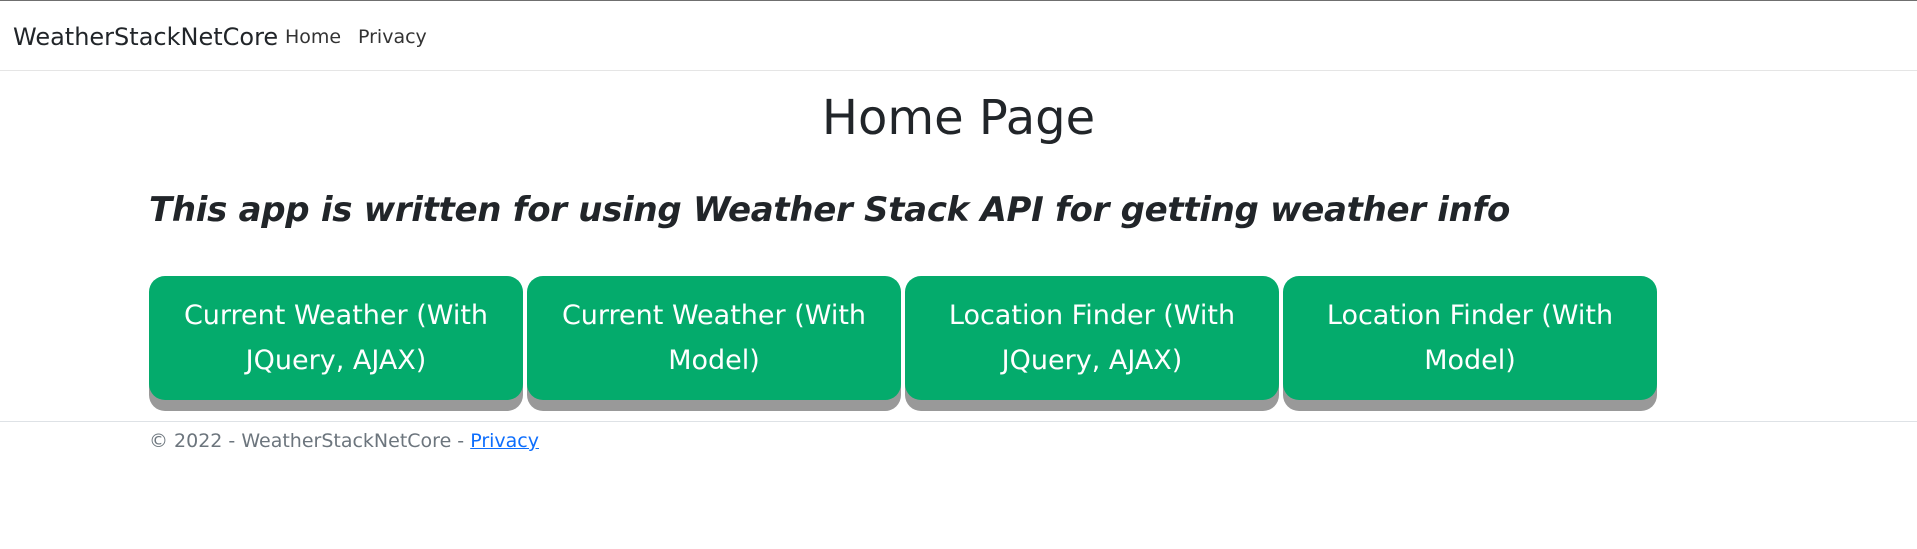 This screenshot has height=549, width=1917. Describe the element at coordinates (1092, 338) in the screenshot. I see `location-finder-jquery-button: Location Finder (With JQuery, AJAX)` at that location.